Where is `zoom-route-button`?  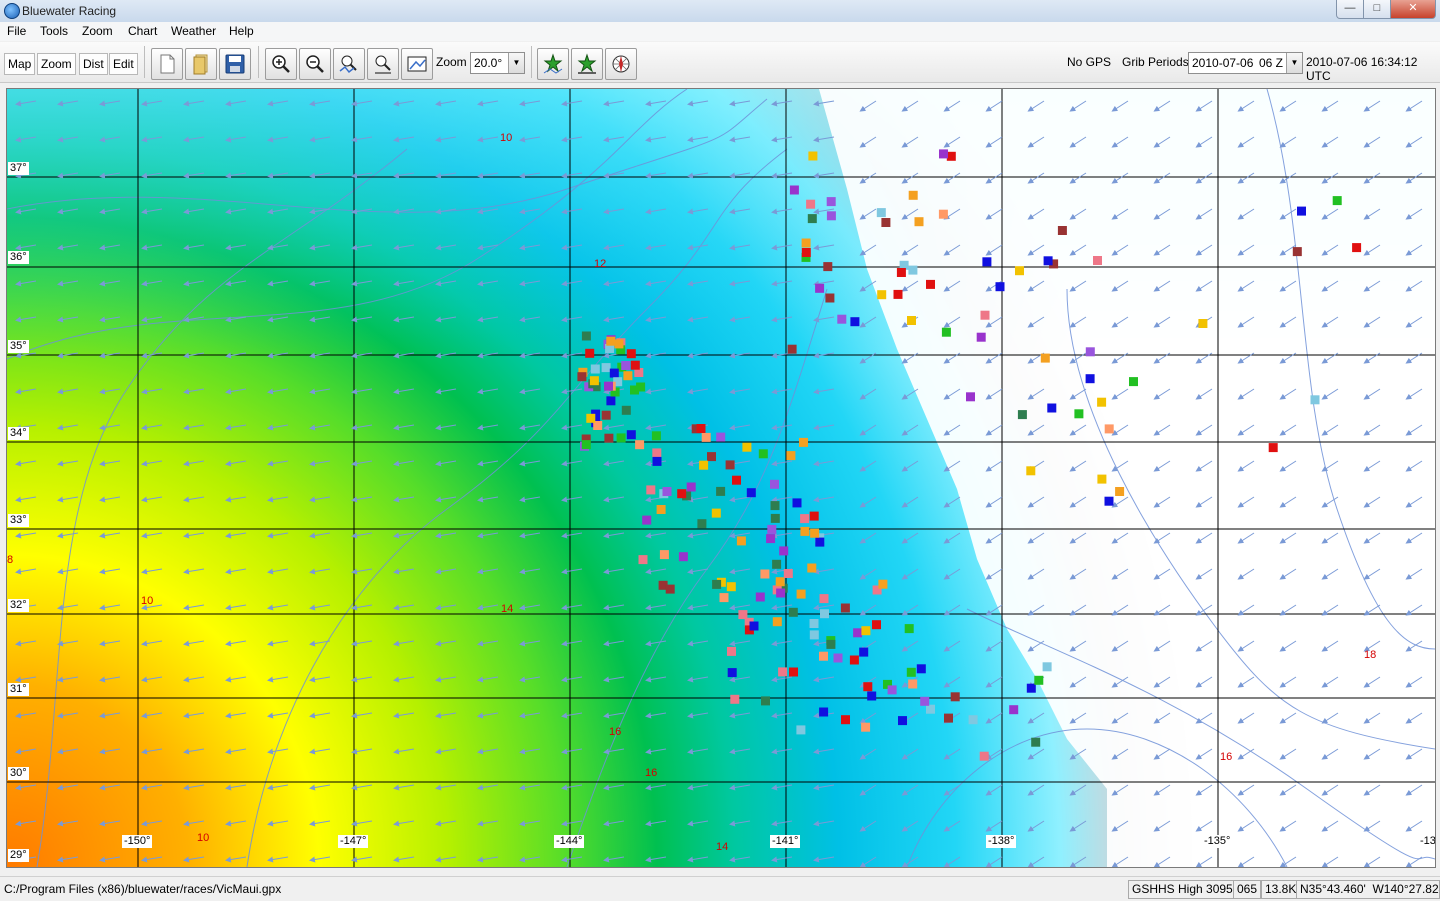 zoom-route-button is located at coordinates (349, 64).